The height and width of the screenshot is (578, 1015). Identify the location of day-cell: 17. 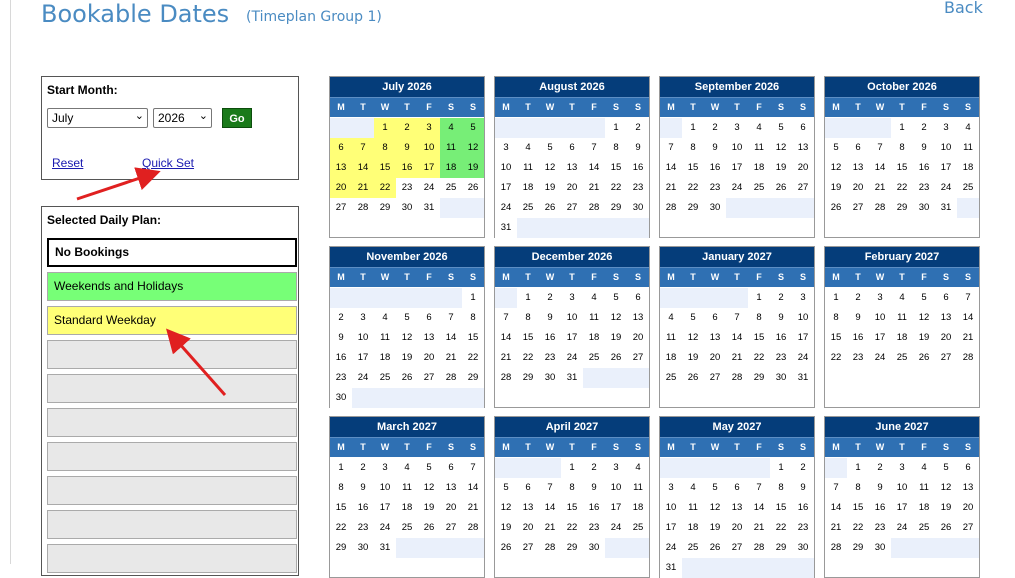
(671, 528).